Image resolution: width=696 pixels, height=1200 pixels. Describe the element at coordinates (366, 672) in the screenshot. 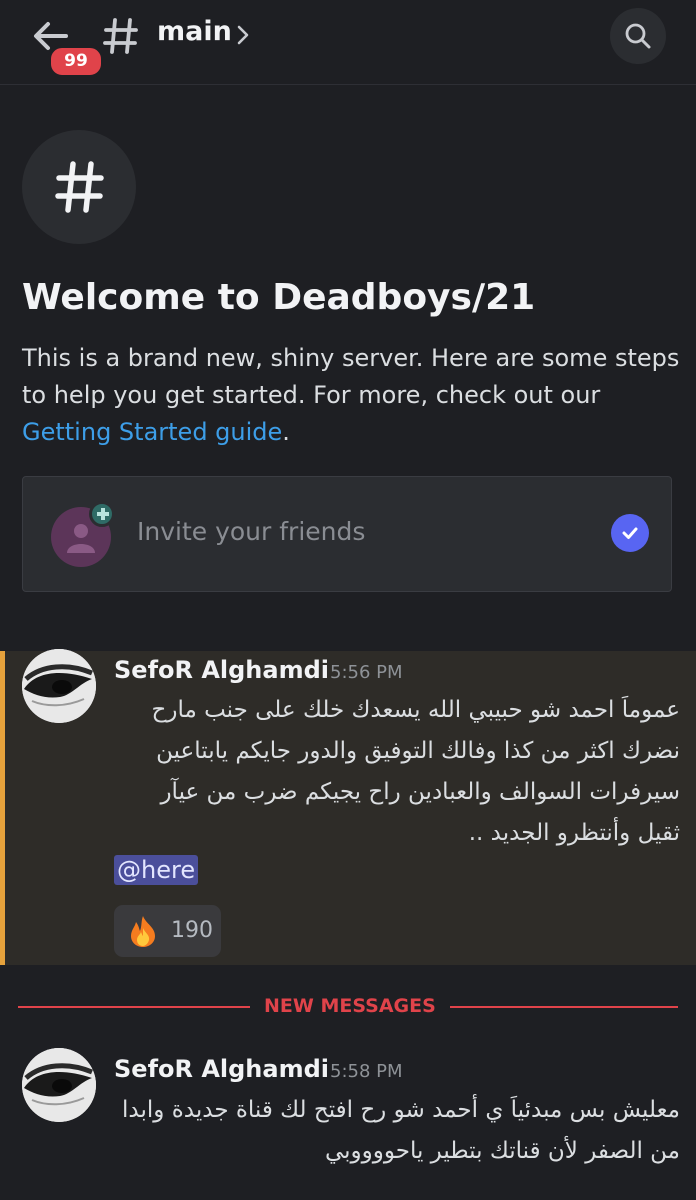

I see `message-timestamp: 5:56 PM` at that location.